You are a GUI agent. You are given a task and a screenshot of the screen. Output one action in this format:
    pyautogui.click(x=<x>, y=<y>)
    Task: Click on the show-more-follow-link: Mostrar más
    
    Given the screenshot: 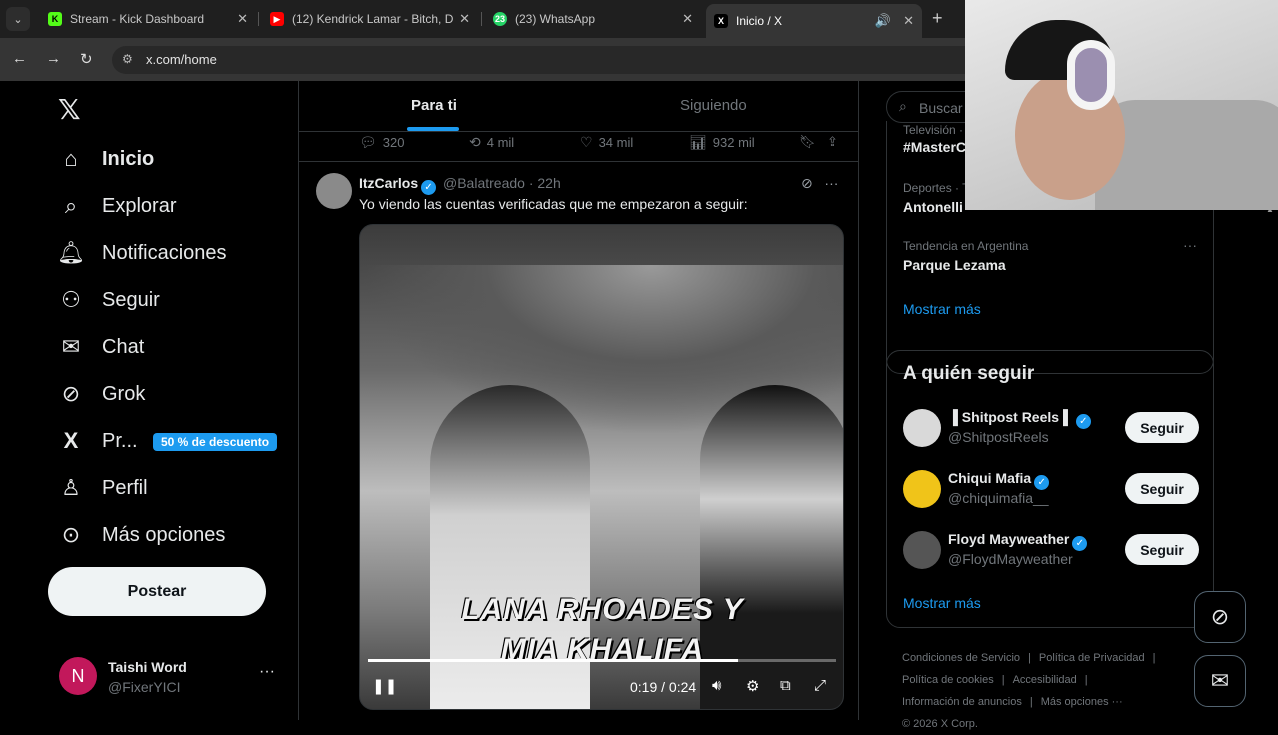 What is the action you would take?
    pyautogui.click(x=942, y=603)
    